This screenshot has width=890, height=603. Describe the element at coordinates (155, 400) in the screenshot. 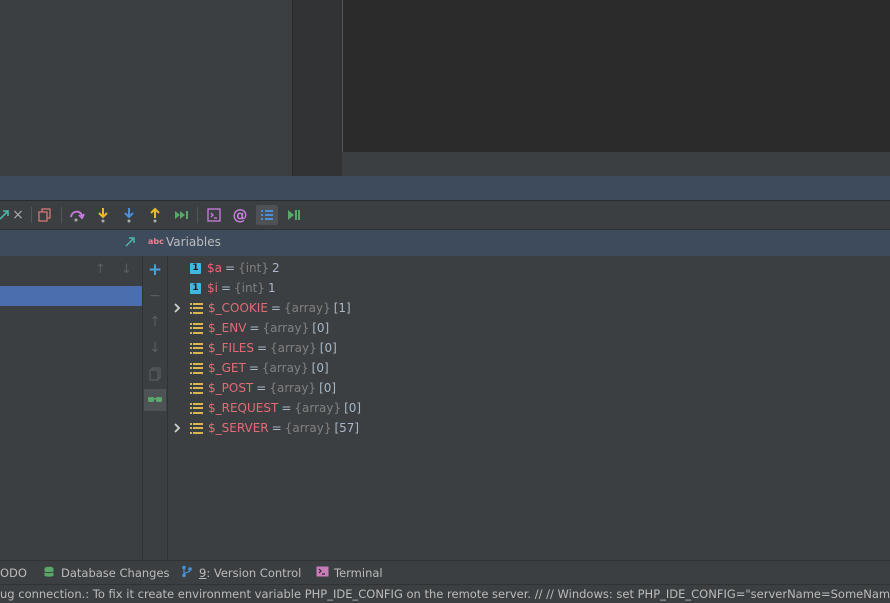

I see `show-watches-glasses-icon` at that location.